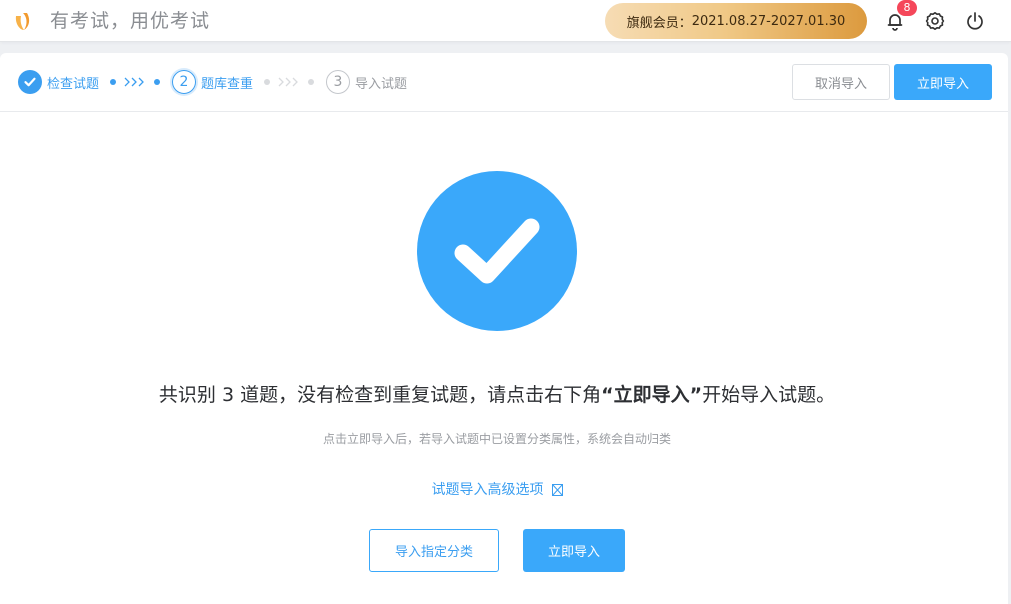 This screenshot has width=1011, height=604. Describe the element at coordinates (975, 21) in the screenshot. I see `power-icon` at that location.